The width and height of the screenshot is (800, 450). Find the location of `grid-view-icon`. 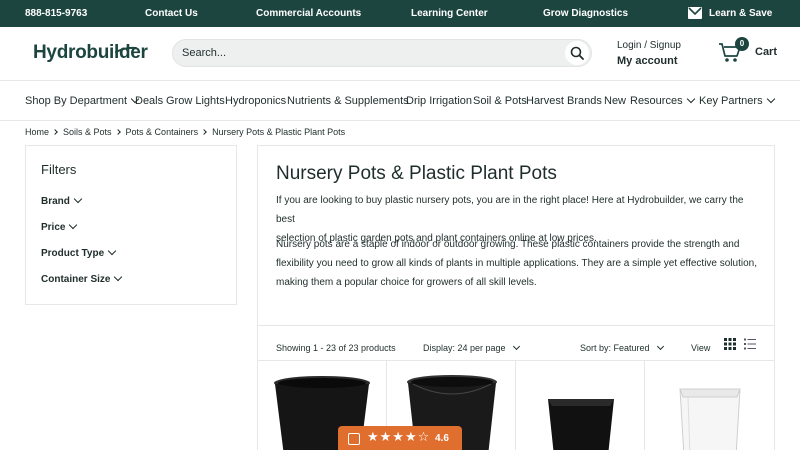

grid-view-icon is located at coordinates (730, 344).